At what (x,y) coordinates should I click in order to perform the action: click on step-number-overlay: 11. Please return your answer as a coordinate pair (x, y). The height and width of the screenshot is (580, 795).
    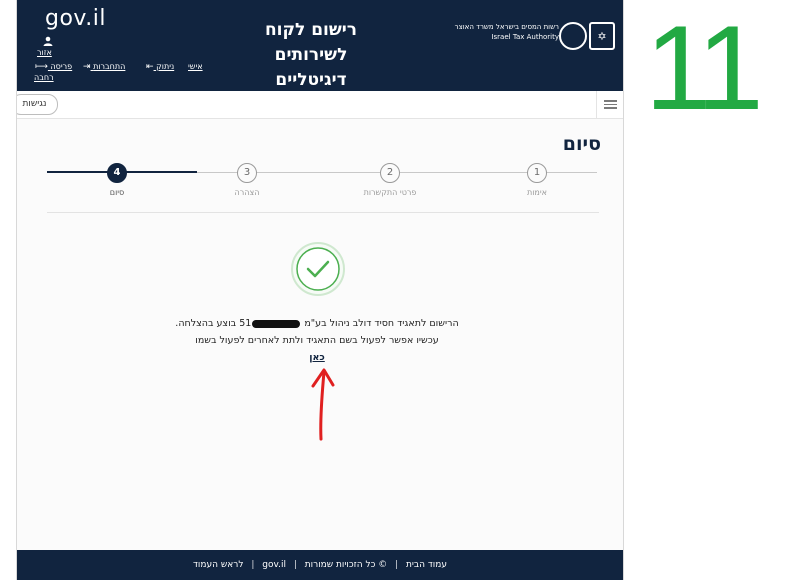
    Looking at the image, I should click on (704, 68).